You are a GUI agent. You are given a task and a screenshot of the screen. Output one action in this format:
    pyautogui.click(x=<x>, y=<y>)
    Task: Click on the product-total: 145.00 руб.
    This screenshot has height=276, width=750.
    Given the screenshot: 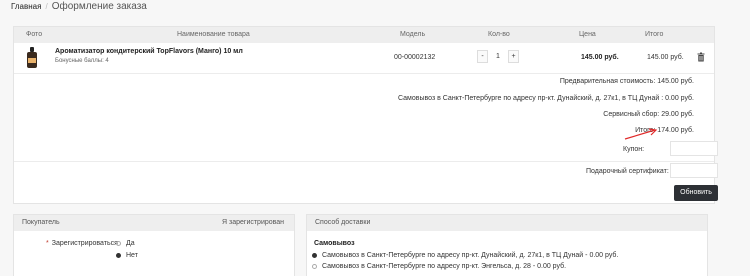 What is the action you would take?
    pyautogui.click(x=665, y=57)
    